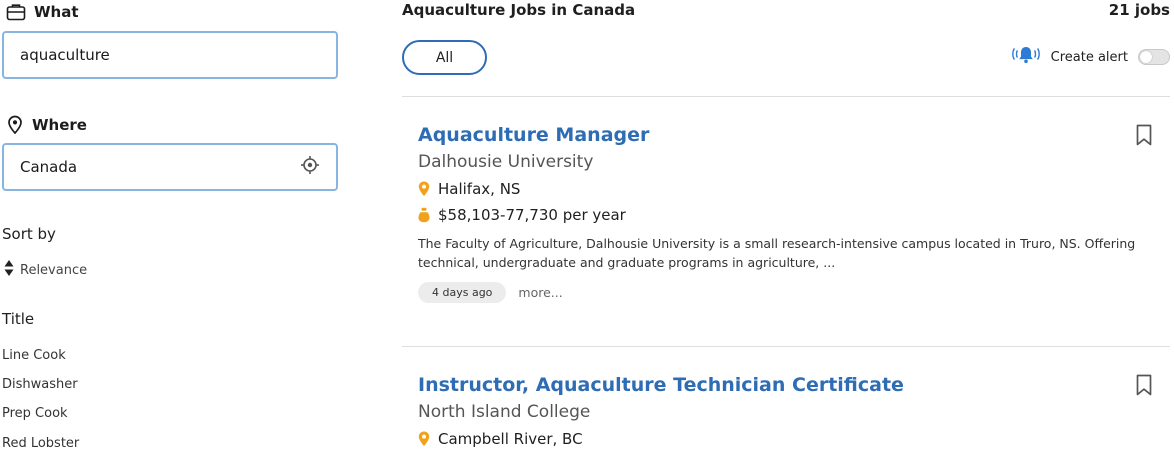 The height and width of the screenshot is (466, 1174). I want to click on sort-selected-value: Relevance, so click(54, 270).